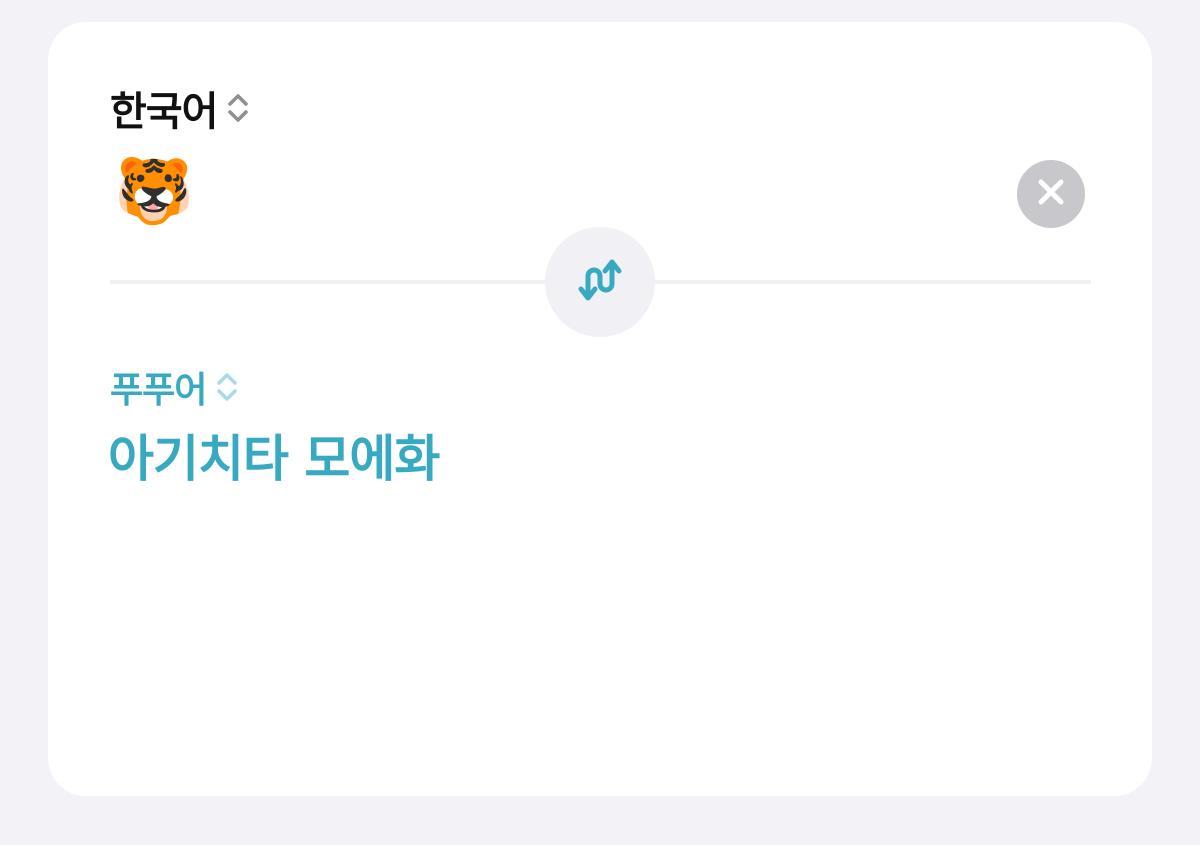 The width and height of the screenshot is (1200, 845). I want to click on source-language-selector: 한국어, so click(180, 109).